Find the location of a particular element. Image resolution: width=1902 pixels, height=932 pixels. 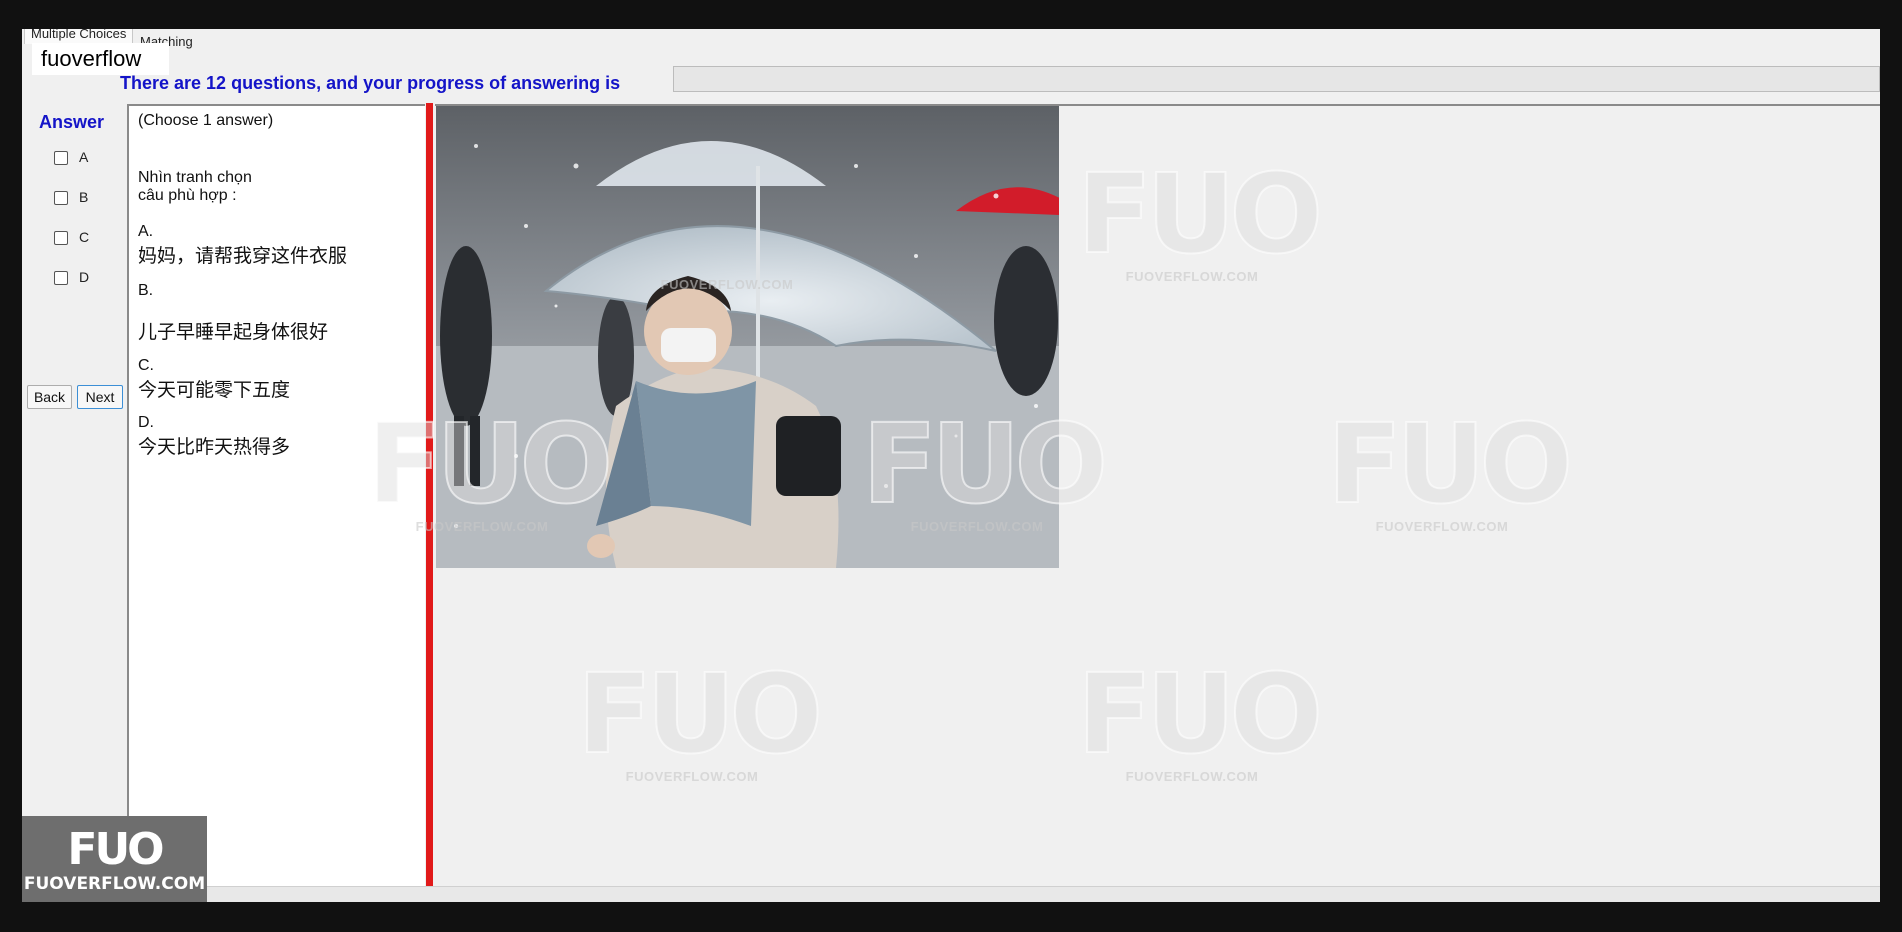

checkbox-b is located at coordinates (61, 198).